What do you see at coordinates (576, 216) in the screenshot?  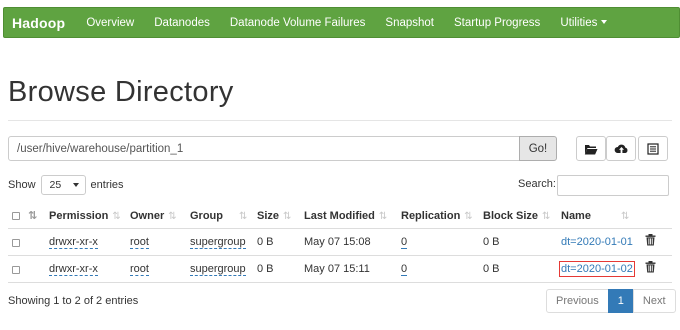 I see `header-name-label: Name` at bounding box center [576, 216].